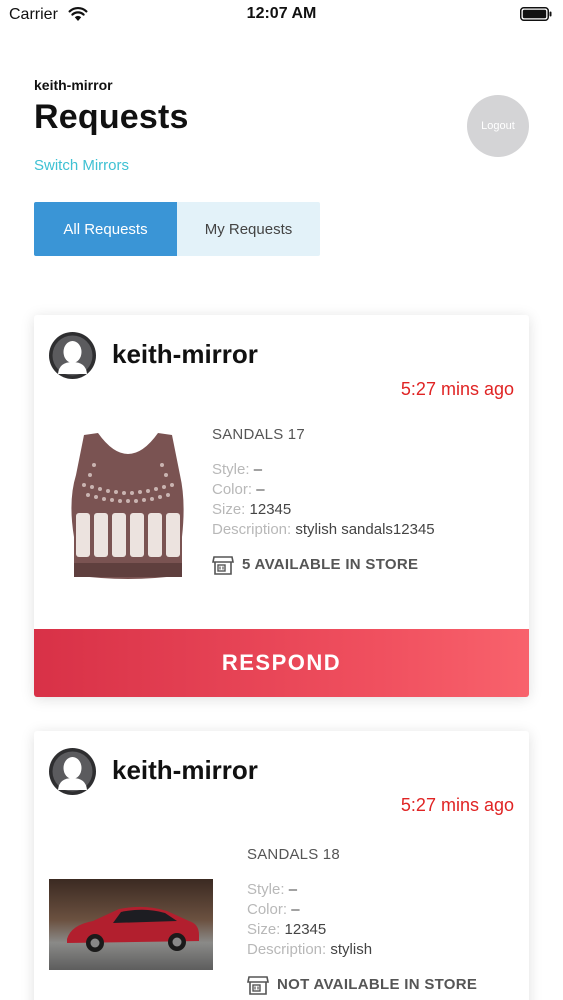  I want to click on store-availability: 5 AVAILABLE IN STORE, so click(323, 565).